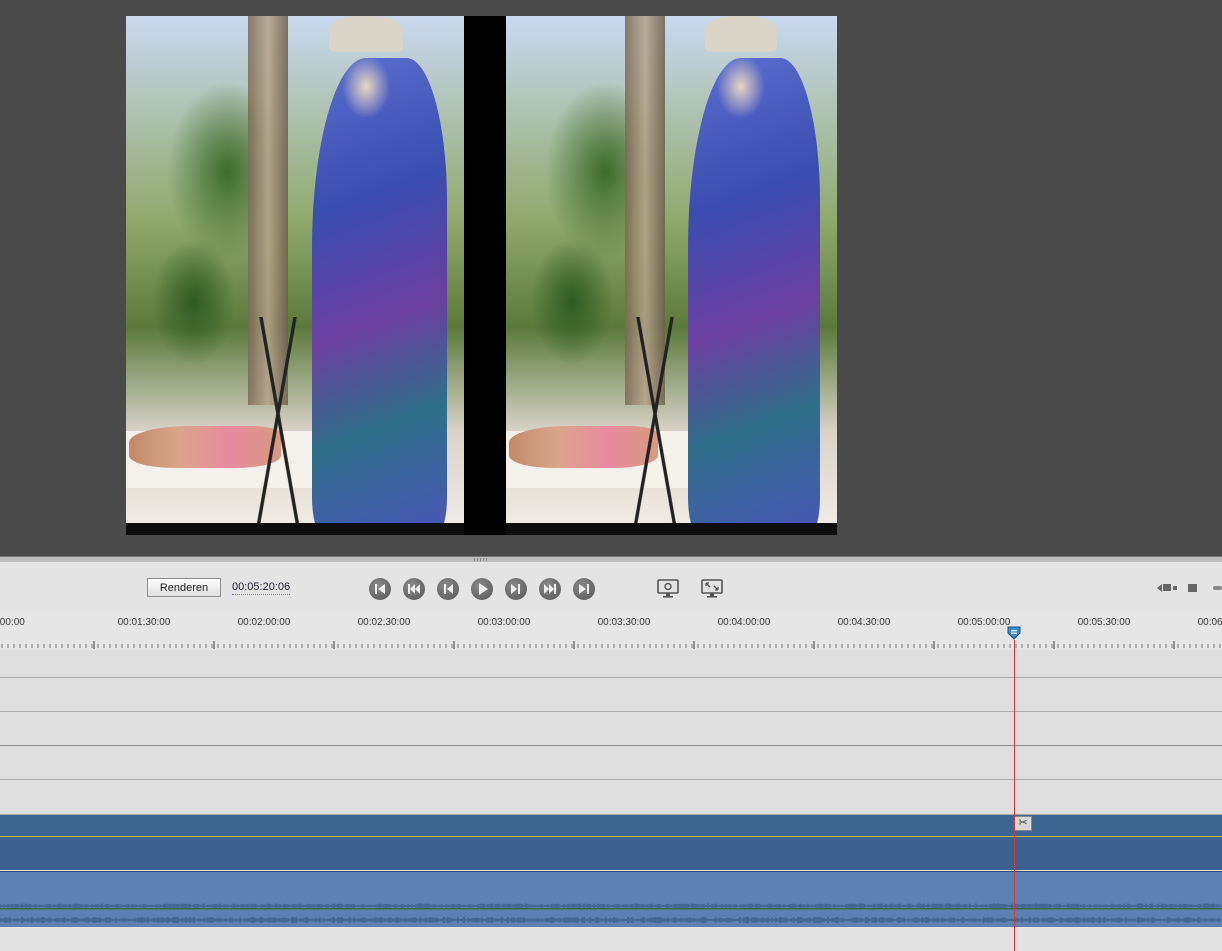 The height and width of the screenshot is (951, 1222). What do you see at coordinates (264, 622) in the screenshot?
I see `ruler-time-label: 00:02:00:00` at bounding box center [264, 622].